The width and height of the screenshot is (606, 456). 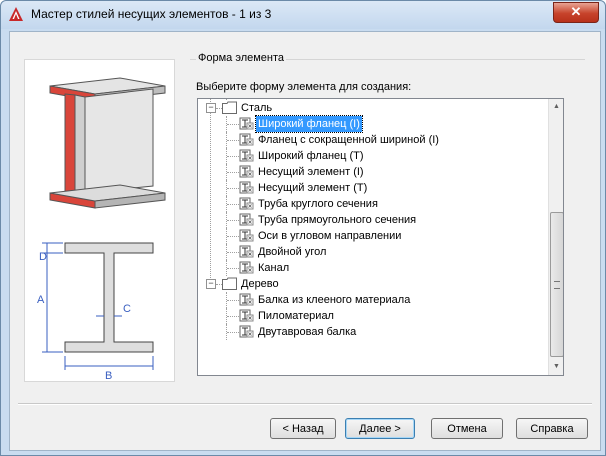 What do you see at coordinates (373, 316) in the screenshot?
I see `tree-item-row: Пиломатериал` at bounding box center [373, 316].